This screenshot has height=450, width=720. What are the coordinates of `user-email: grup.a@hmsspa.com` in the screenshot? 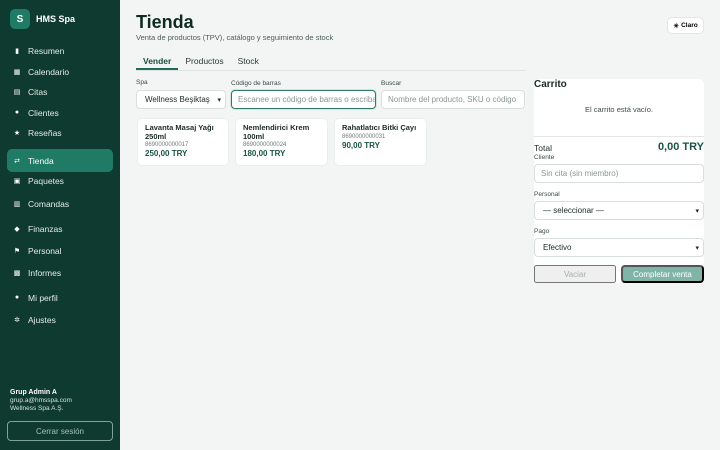 It's located at (41, 400).